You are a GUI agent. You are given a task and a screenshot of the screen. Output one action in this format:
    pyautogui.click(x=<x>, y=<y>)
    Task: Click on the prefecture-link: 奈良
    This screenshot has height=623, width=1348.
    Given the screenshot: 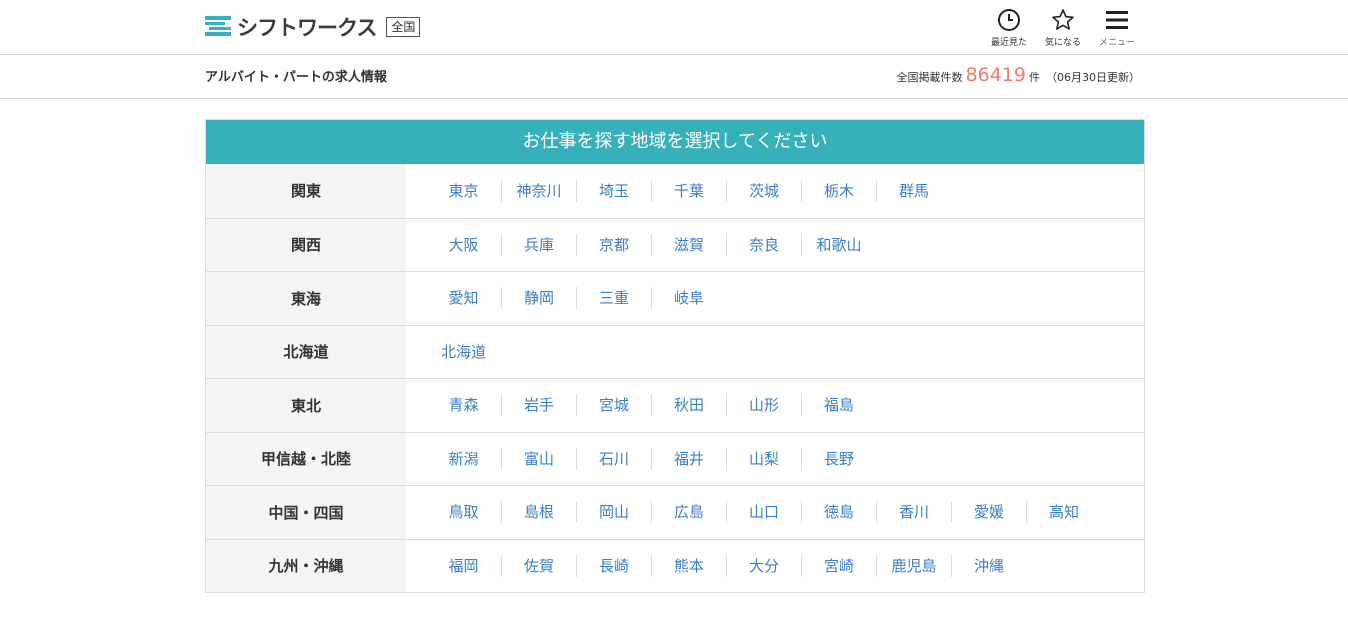 What is the action you would take?
    pyautogui.click(x=763, y=244)
    